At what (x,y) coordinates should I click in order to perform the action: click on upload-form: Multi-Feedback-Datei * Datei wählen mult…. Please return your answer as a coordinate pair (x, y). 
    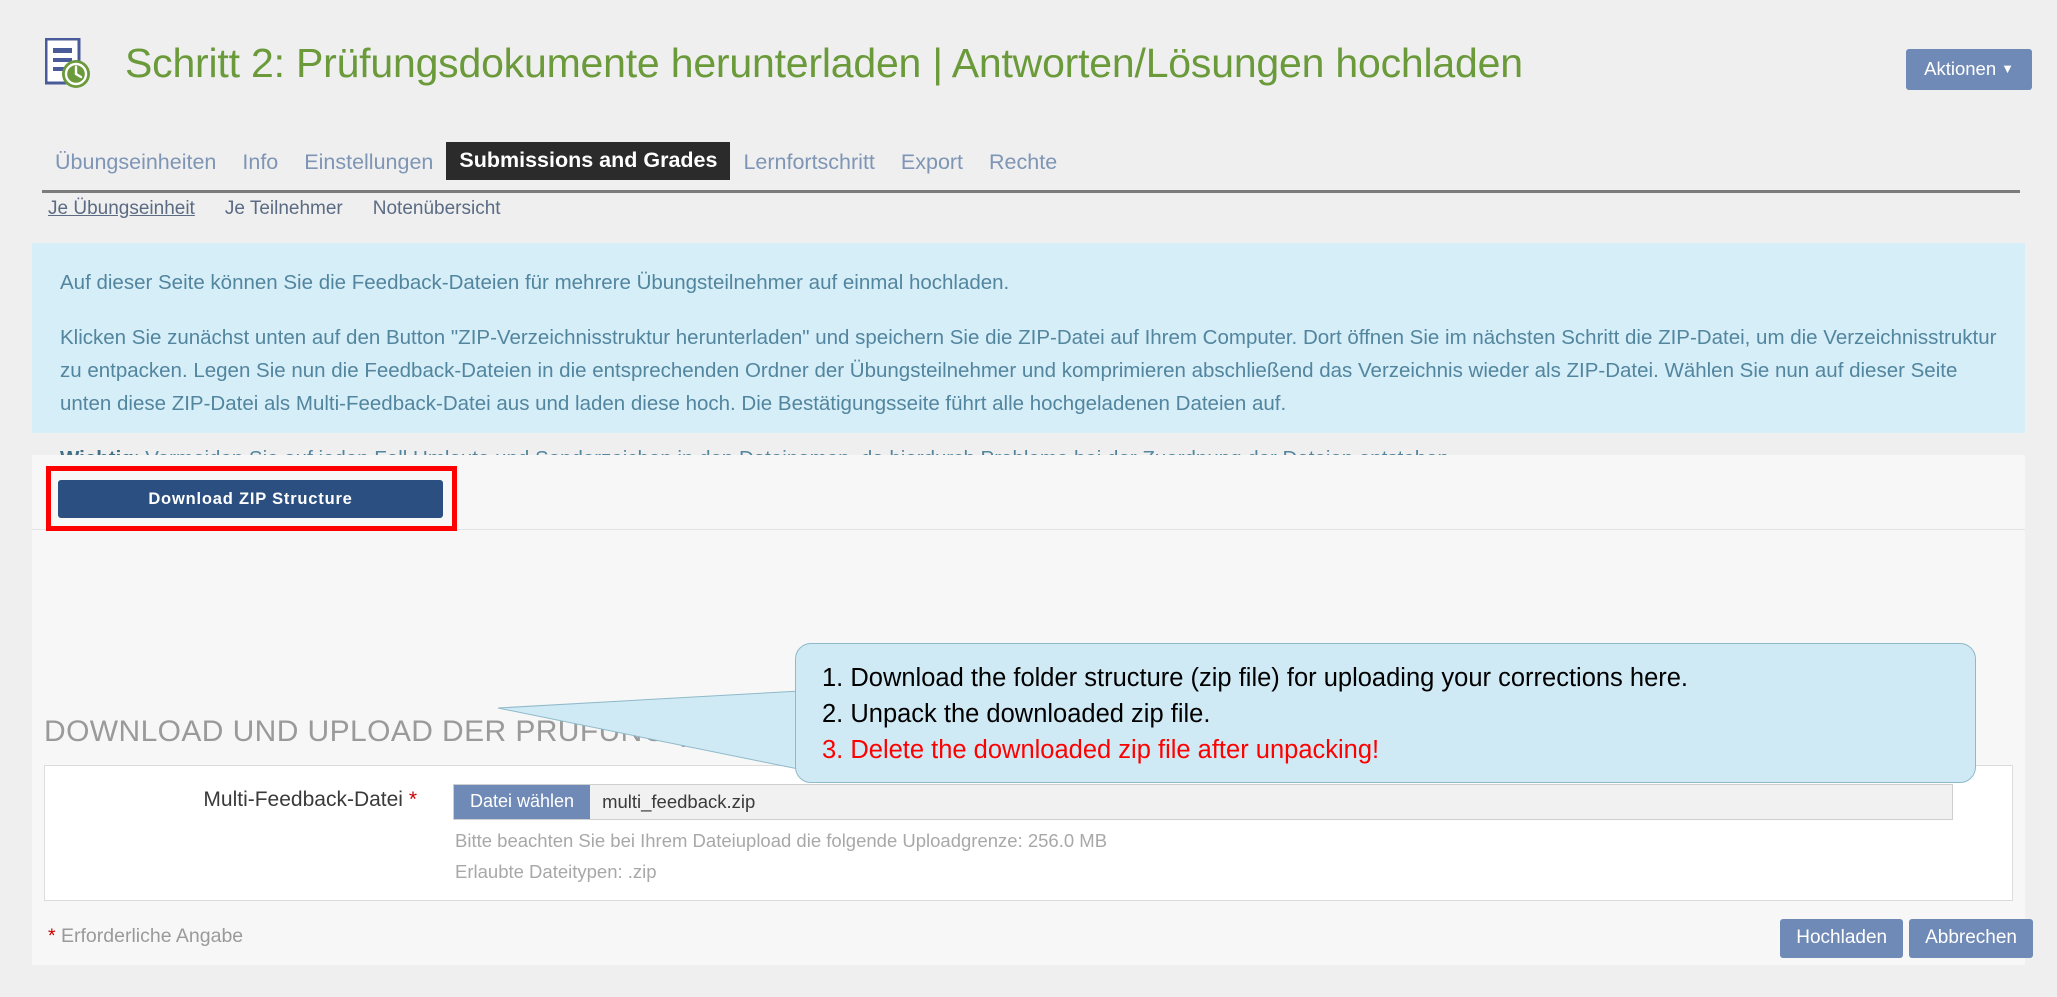
    Looking at the image, I should click on (1028, 833).